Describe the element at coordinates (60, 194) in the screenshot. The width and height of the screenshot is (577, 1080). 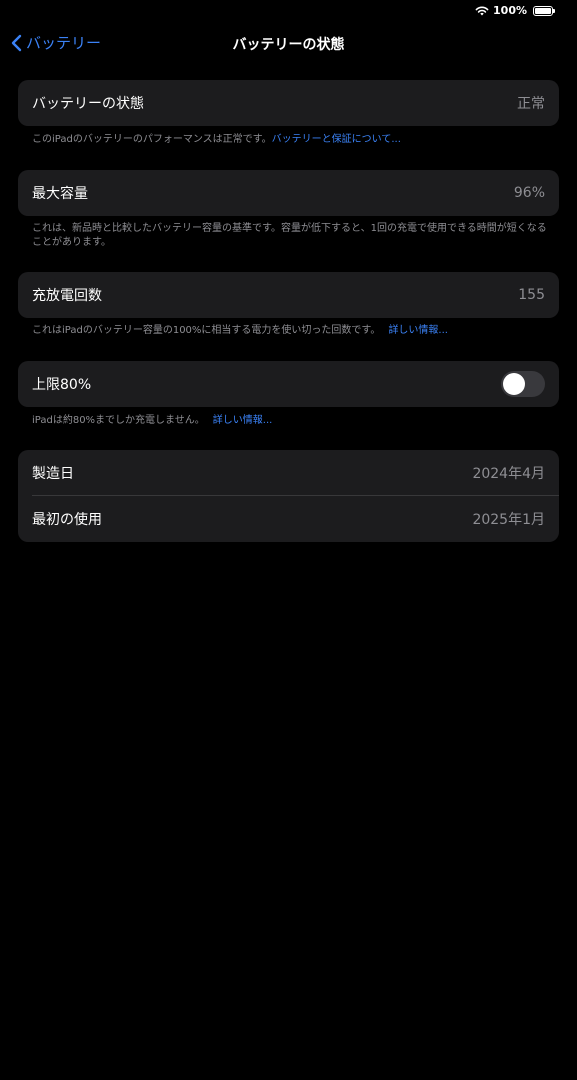
I see `max-capacity-label: 最大容量` at that location.